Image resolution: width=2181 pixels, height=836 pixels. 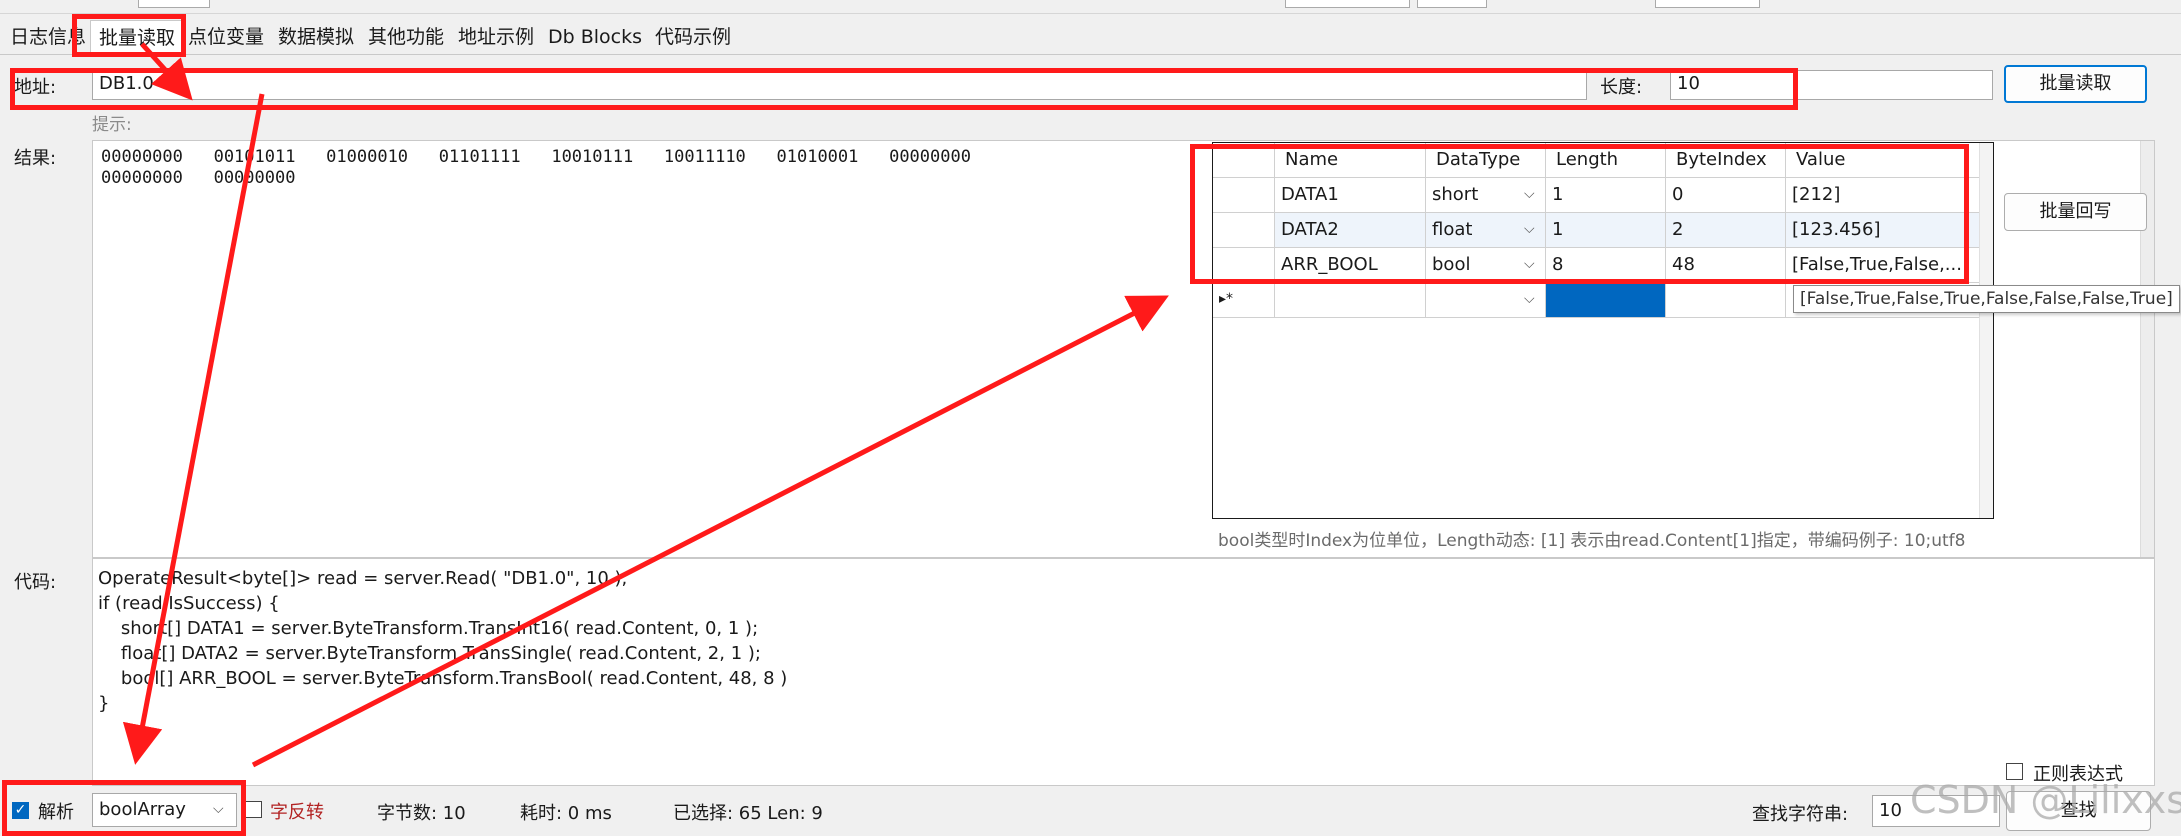 I want to click on arrow-tab-to-address, so click(x=166, y=71).